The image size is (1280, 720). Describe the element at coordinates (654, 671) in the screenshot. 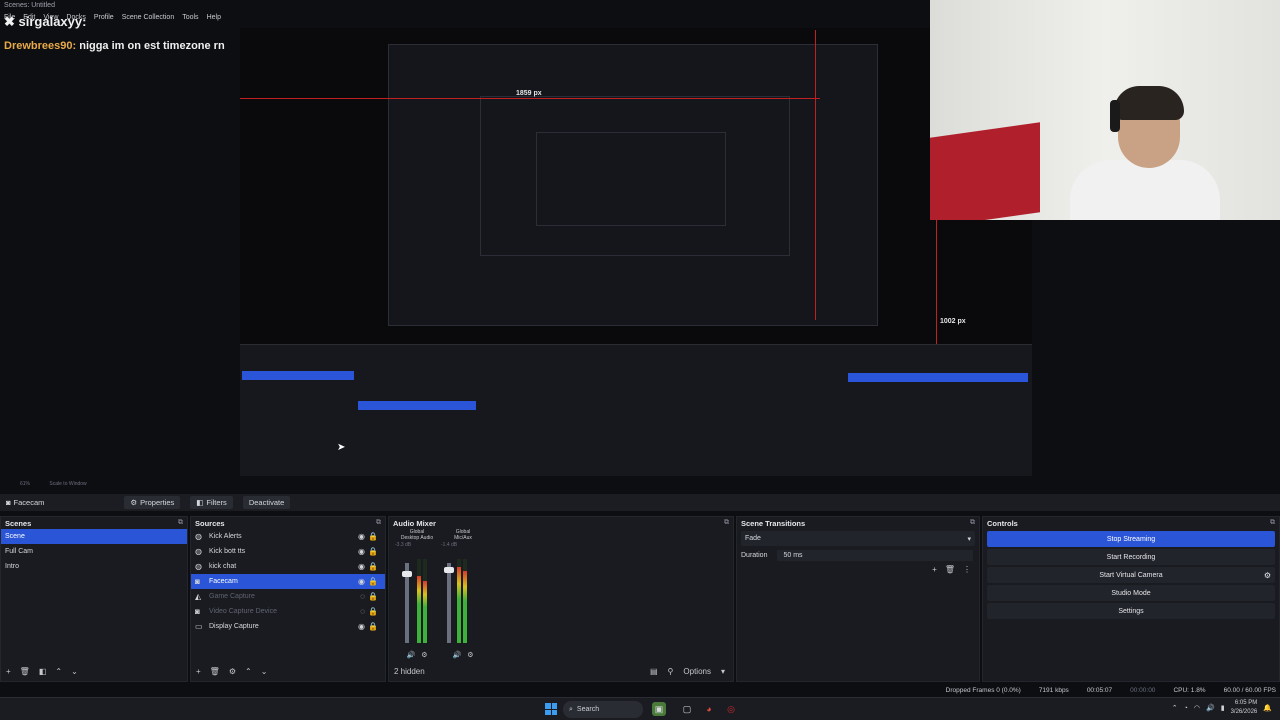

I see `layout-icon: ▤` at that location.